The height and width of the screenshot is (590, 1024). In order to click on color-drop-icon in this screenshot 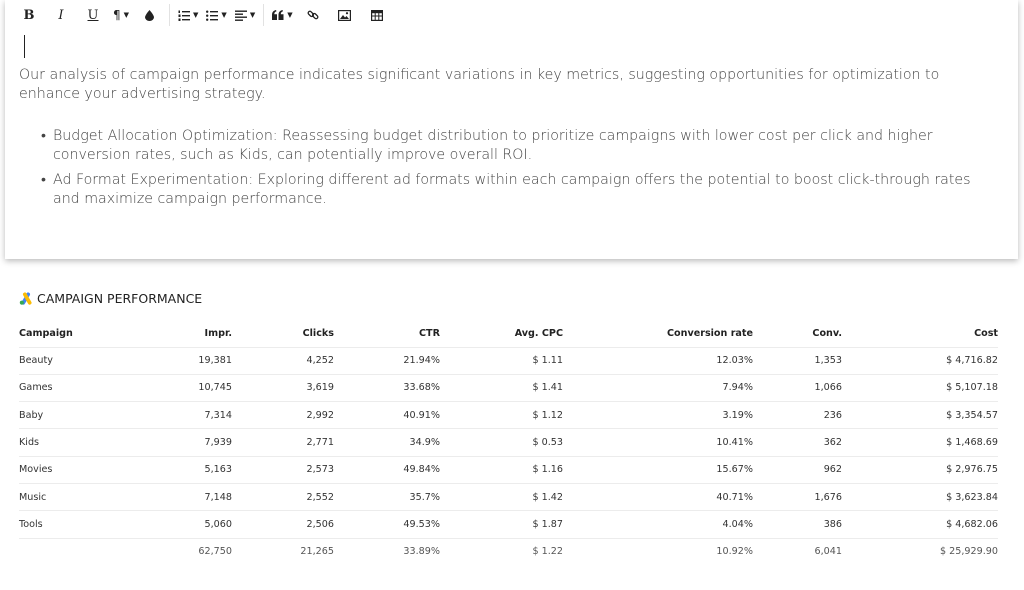, I will do `click(149, 15)`.